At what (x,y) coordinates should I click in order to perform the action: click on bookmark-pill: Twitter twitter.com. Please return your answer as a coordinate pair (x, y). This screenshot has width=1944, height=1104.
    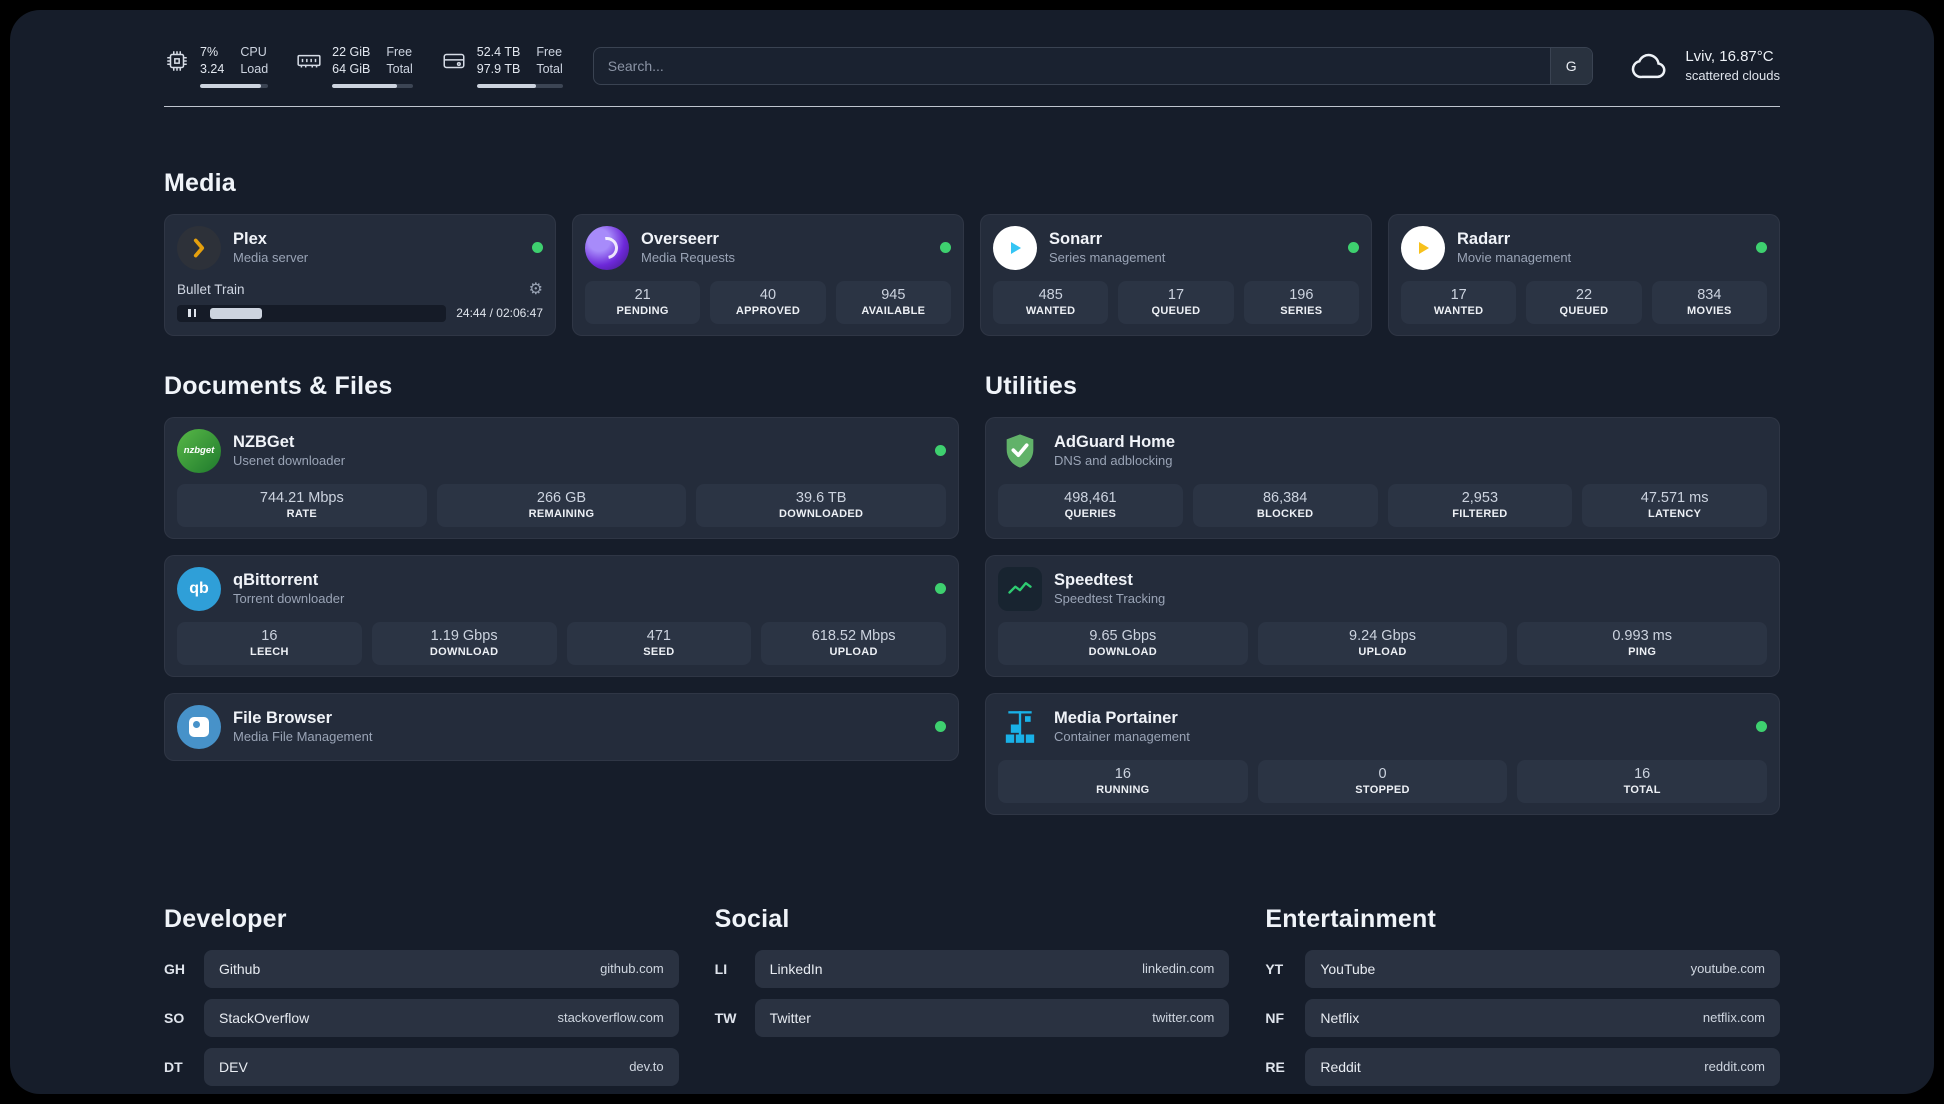
    Looking at the image, I should click on (992, 1017).